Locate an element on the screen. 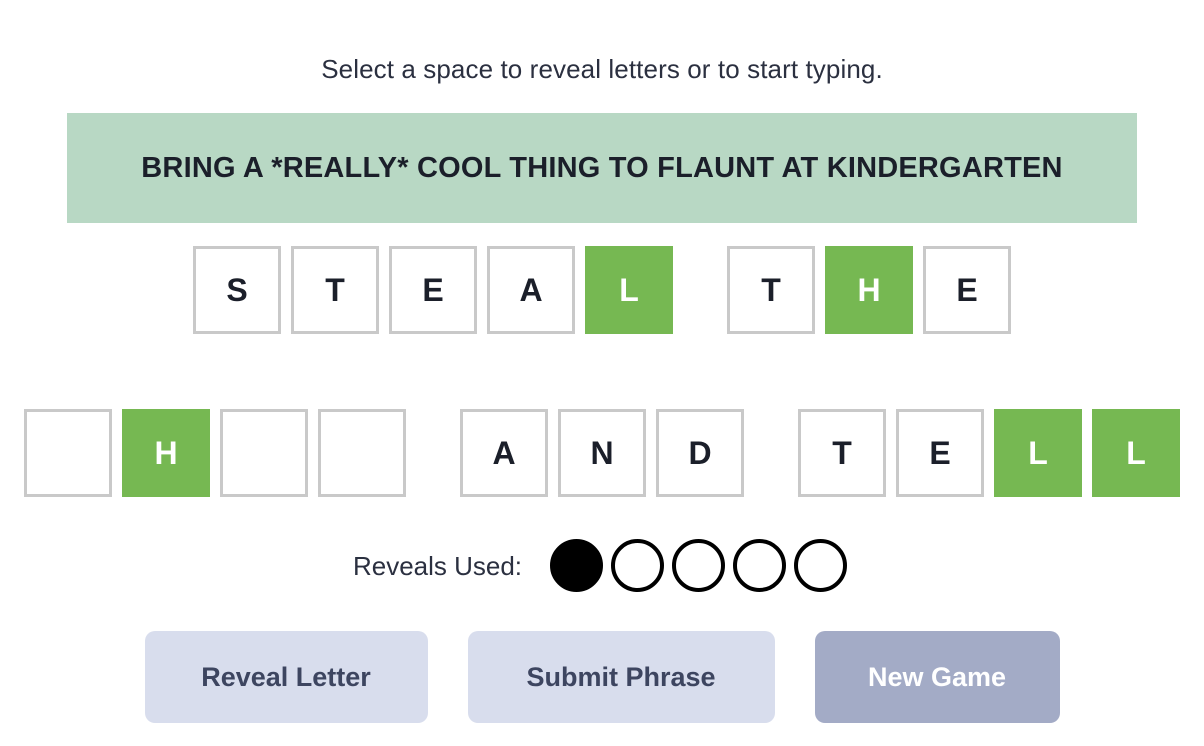 The image size is (1204, 746). submit-phrase-button: Submit Phrase is located at coordinates (621, 677).